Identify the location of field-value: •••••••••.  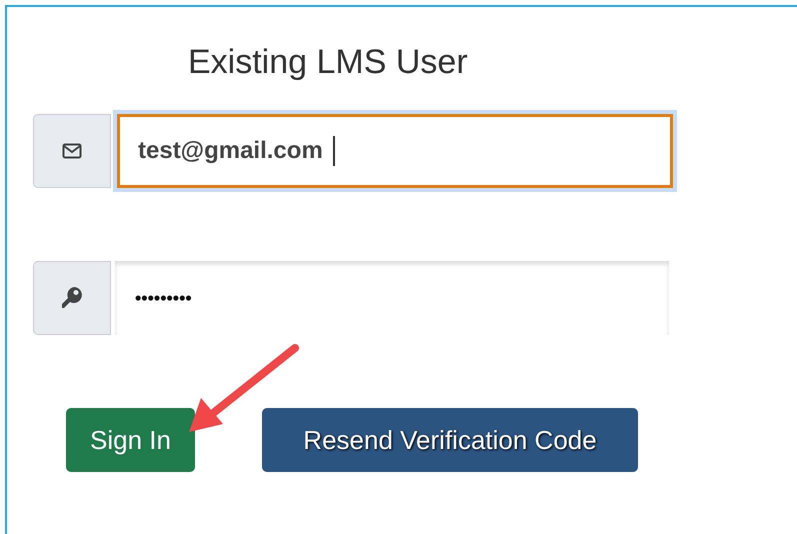
(163, 298).